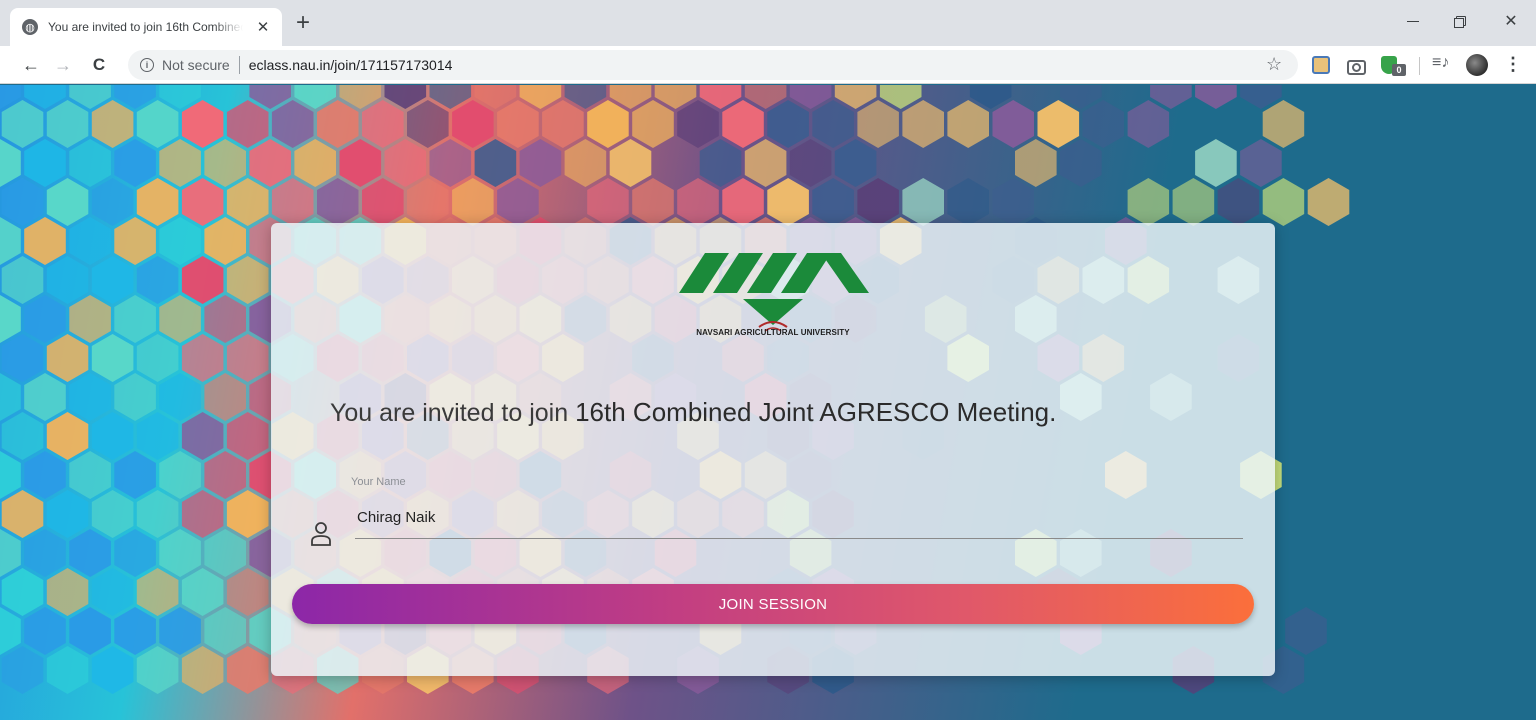 Image resolution: width=1536 pixels, height=720 pixels. I want to click on name-input, so click(799, 518).